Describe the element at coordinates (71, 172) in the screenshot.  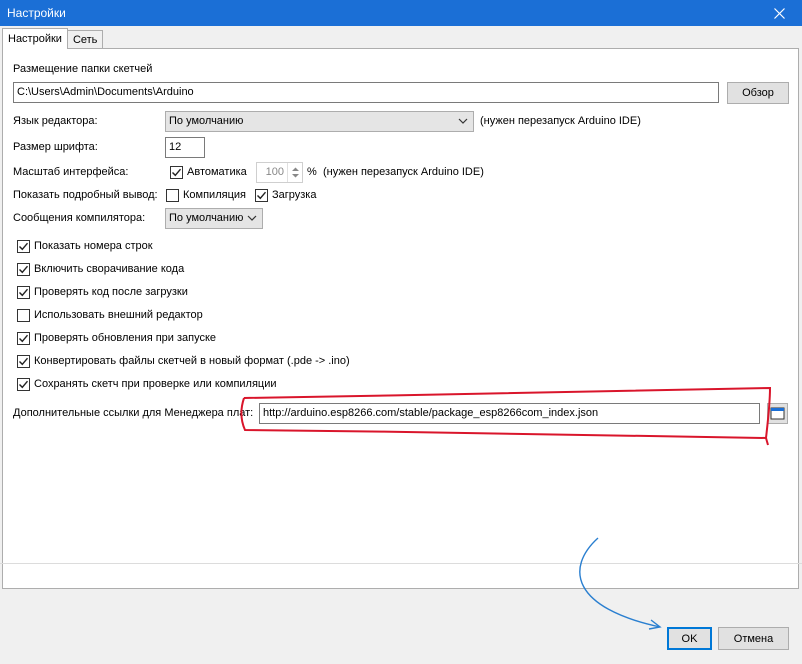
I see `scale-label: Масштаб интерфейса:` at that location.